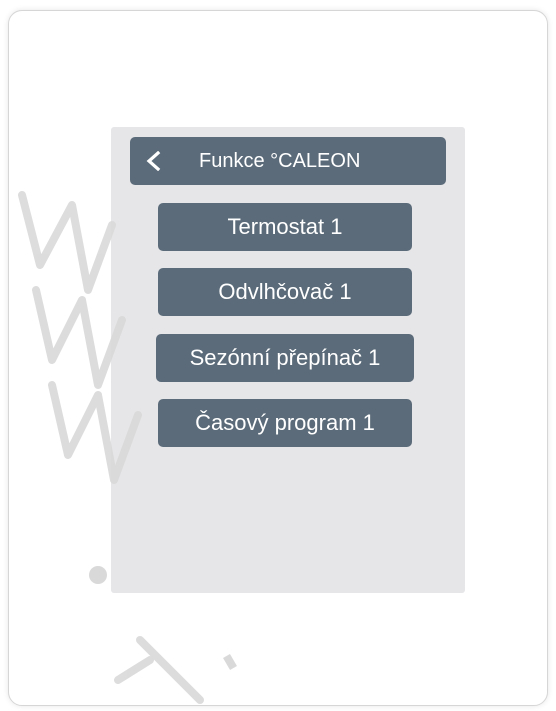 This screenshot has width=556, height=711. What do you see at coordinates (285, 358) in the screenshot?
I see `seasonal-switch-button: Sezónní přepínač 1` at bounding box center [285, 358].